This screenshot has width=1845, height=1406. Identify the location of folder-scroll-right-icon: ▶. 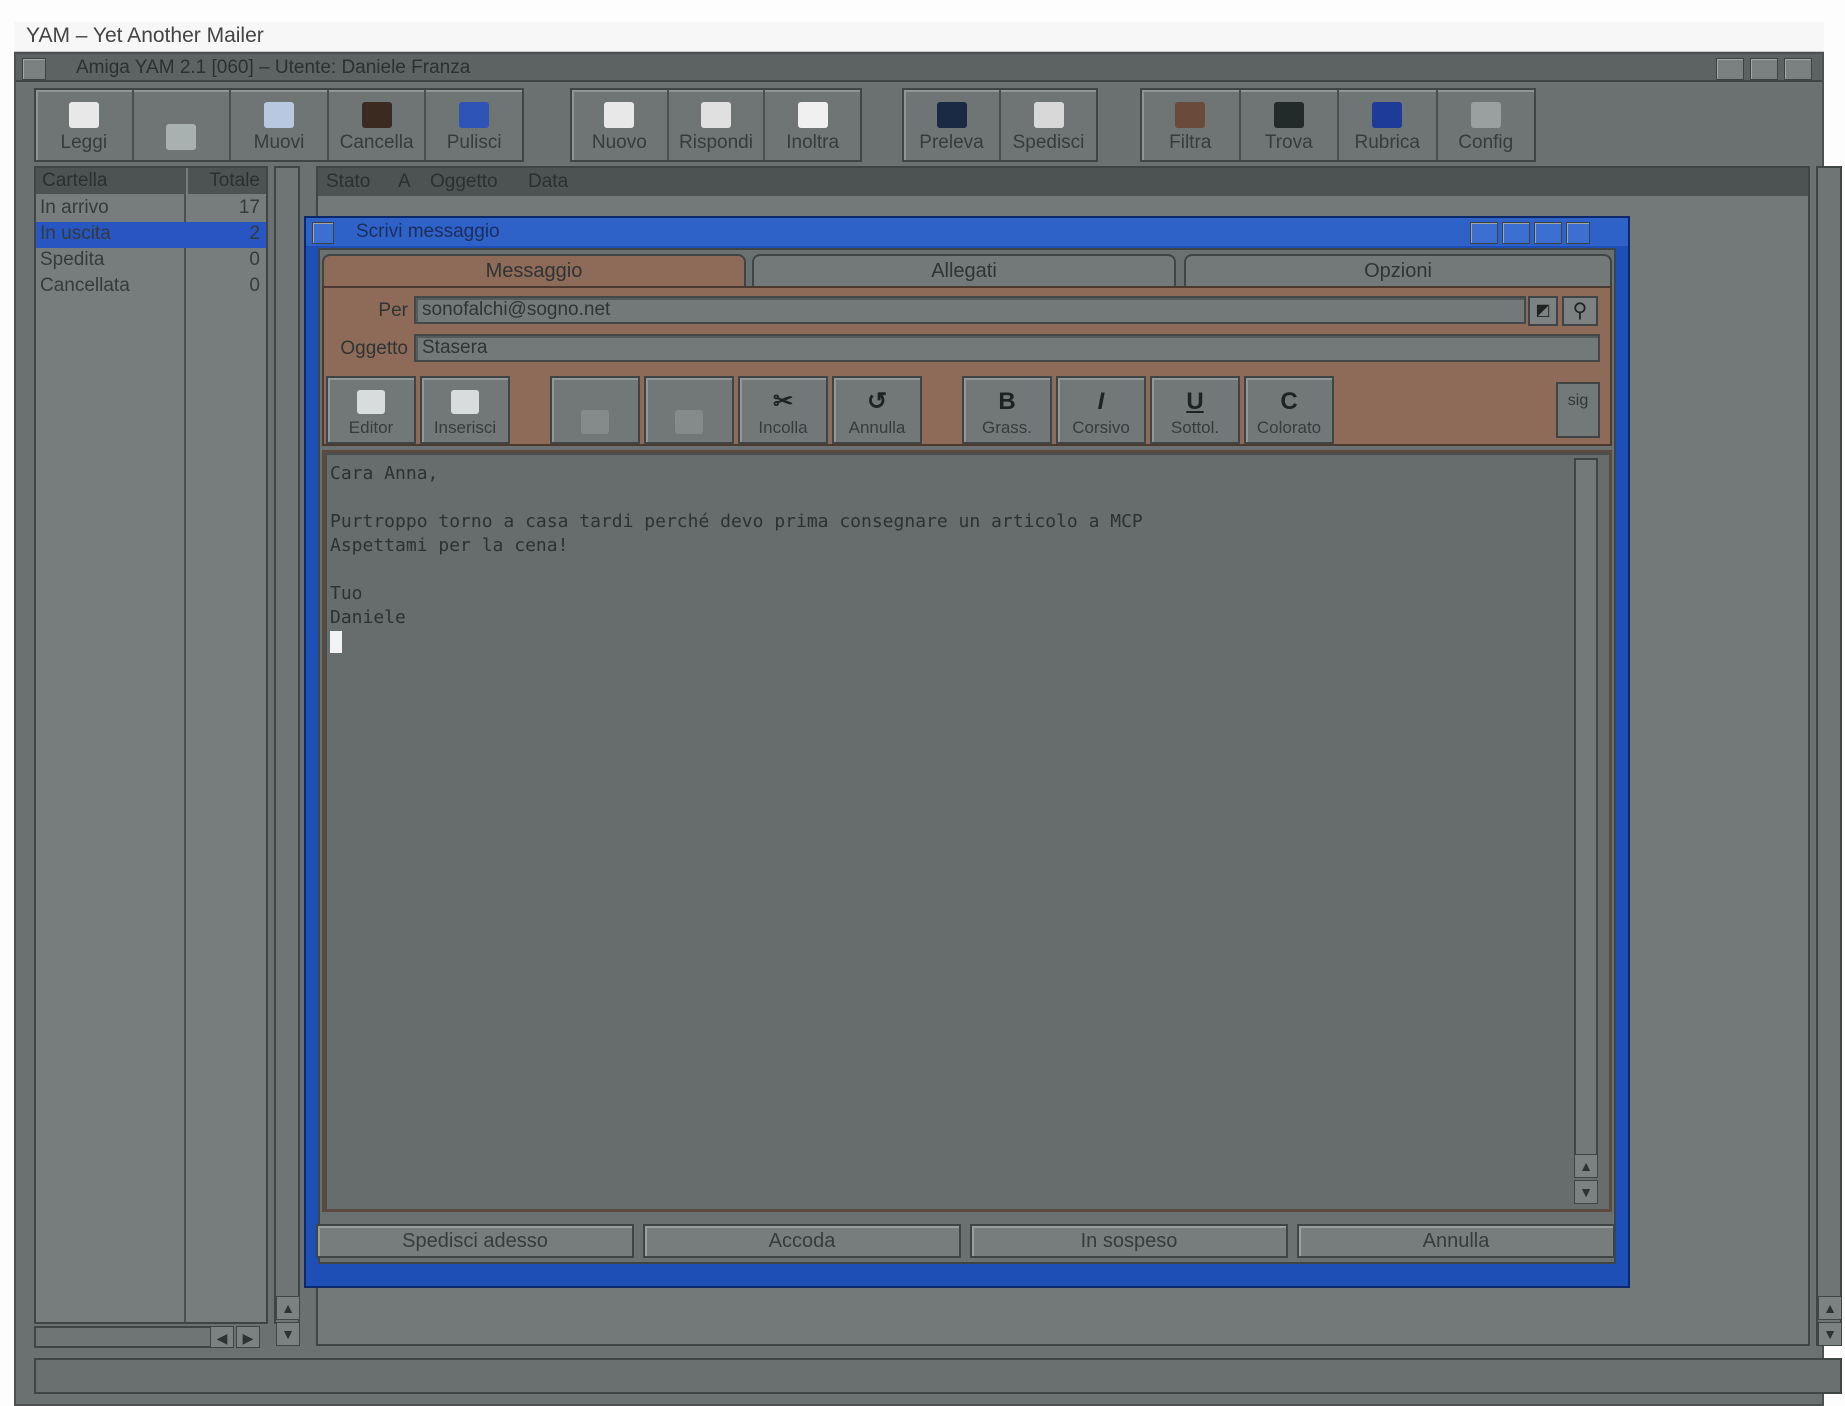
(248, 1337).